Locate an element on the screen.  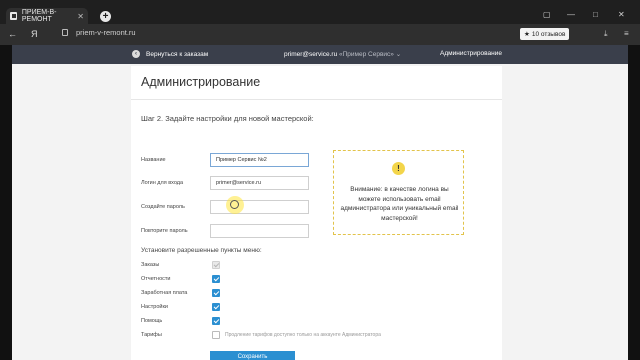
left-frame is located at coordinates (6, 202).